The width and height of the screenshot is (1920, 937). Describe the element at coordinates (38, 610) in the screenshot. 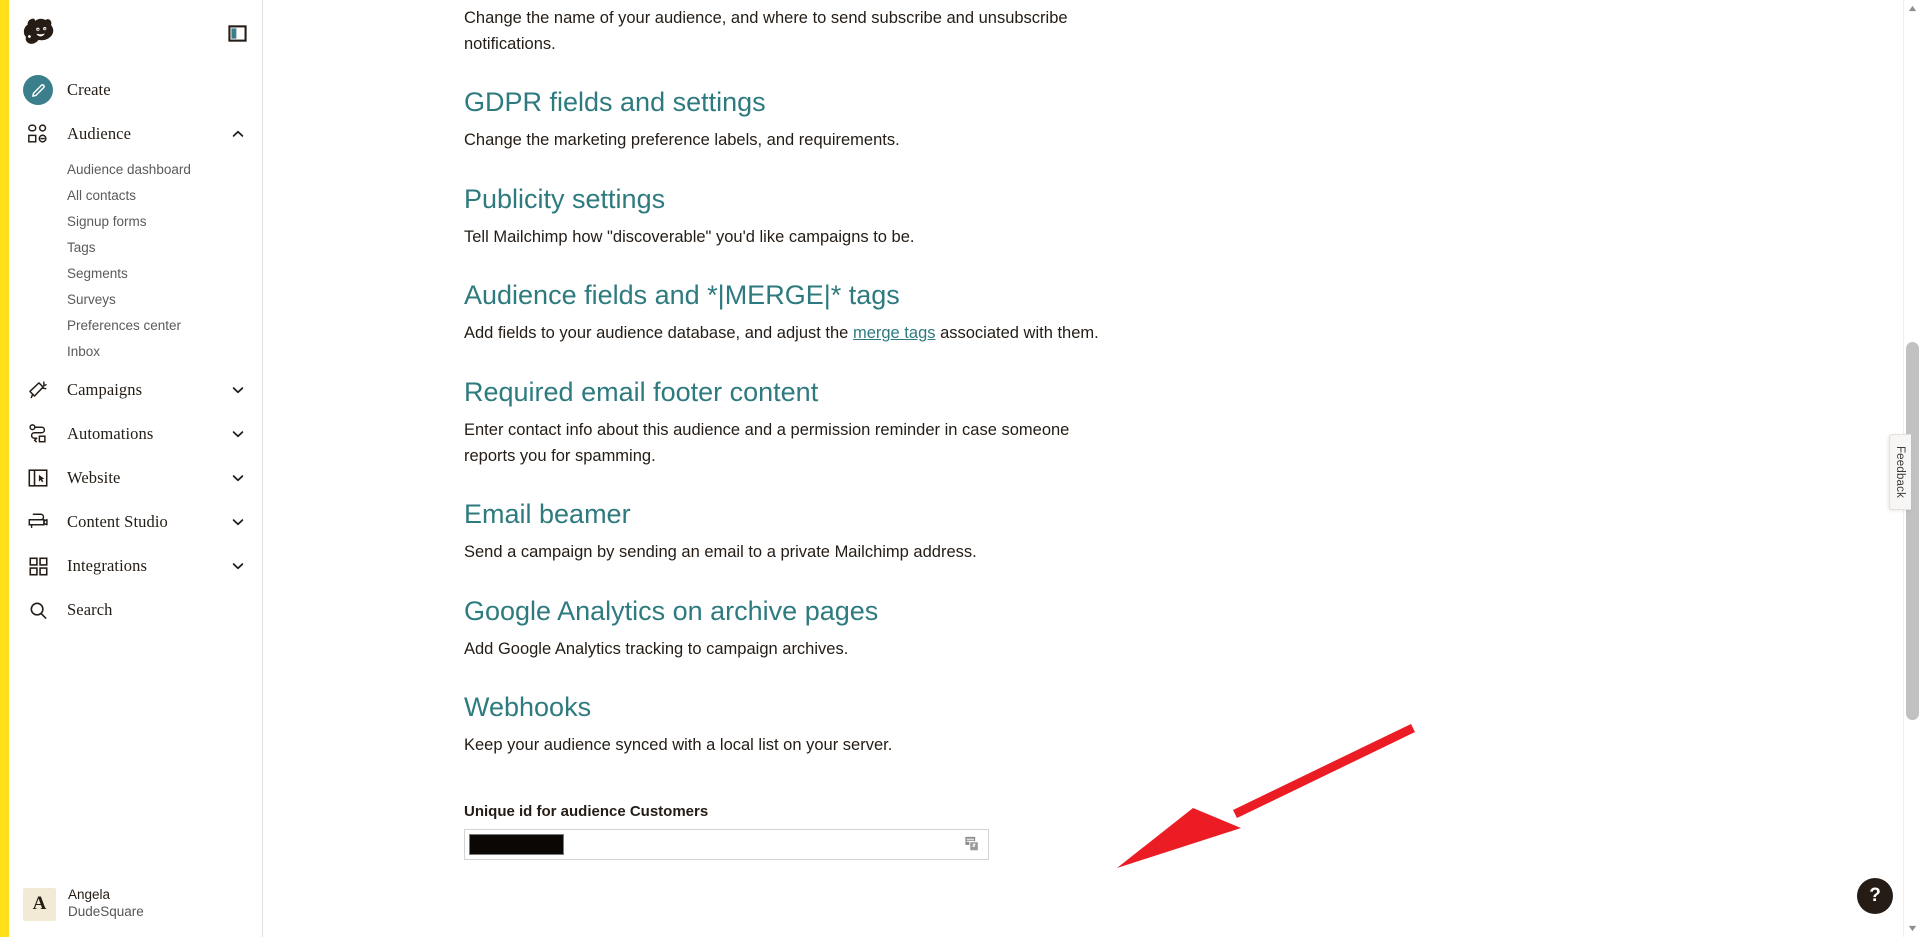

I see `search-icon` at that location.